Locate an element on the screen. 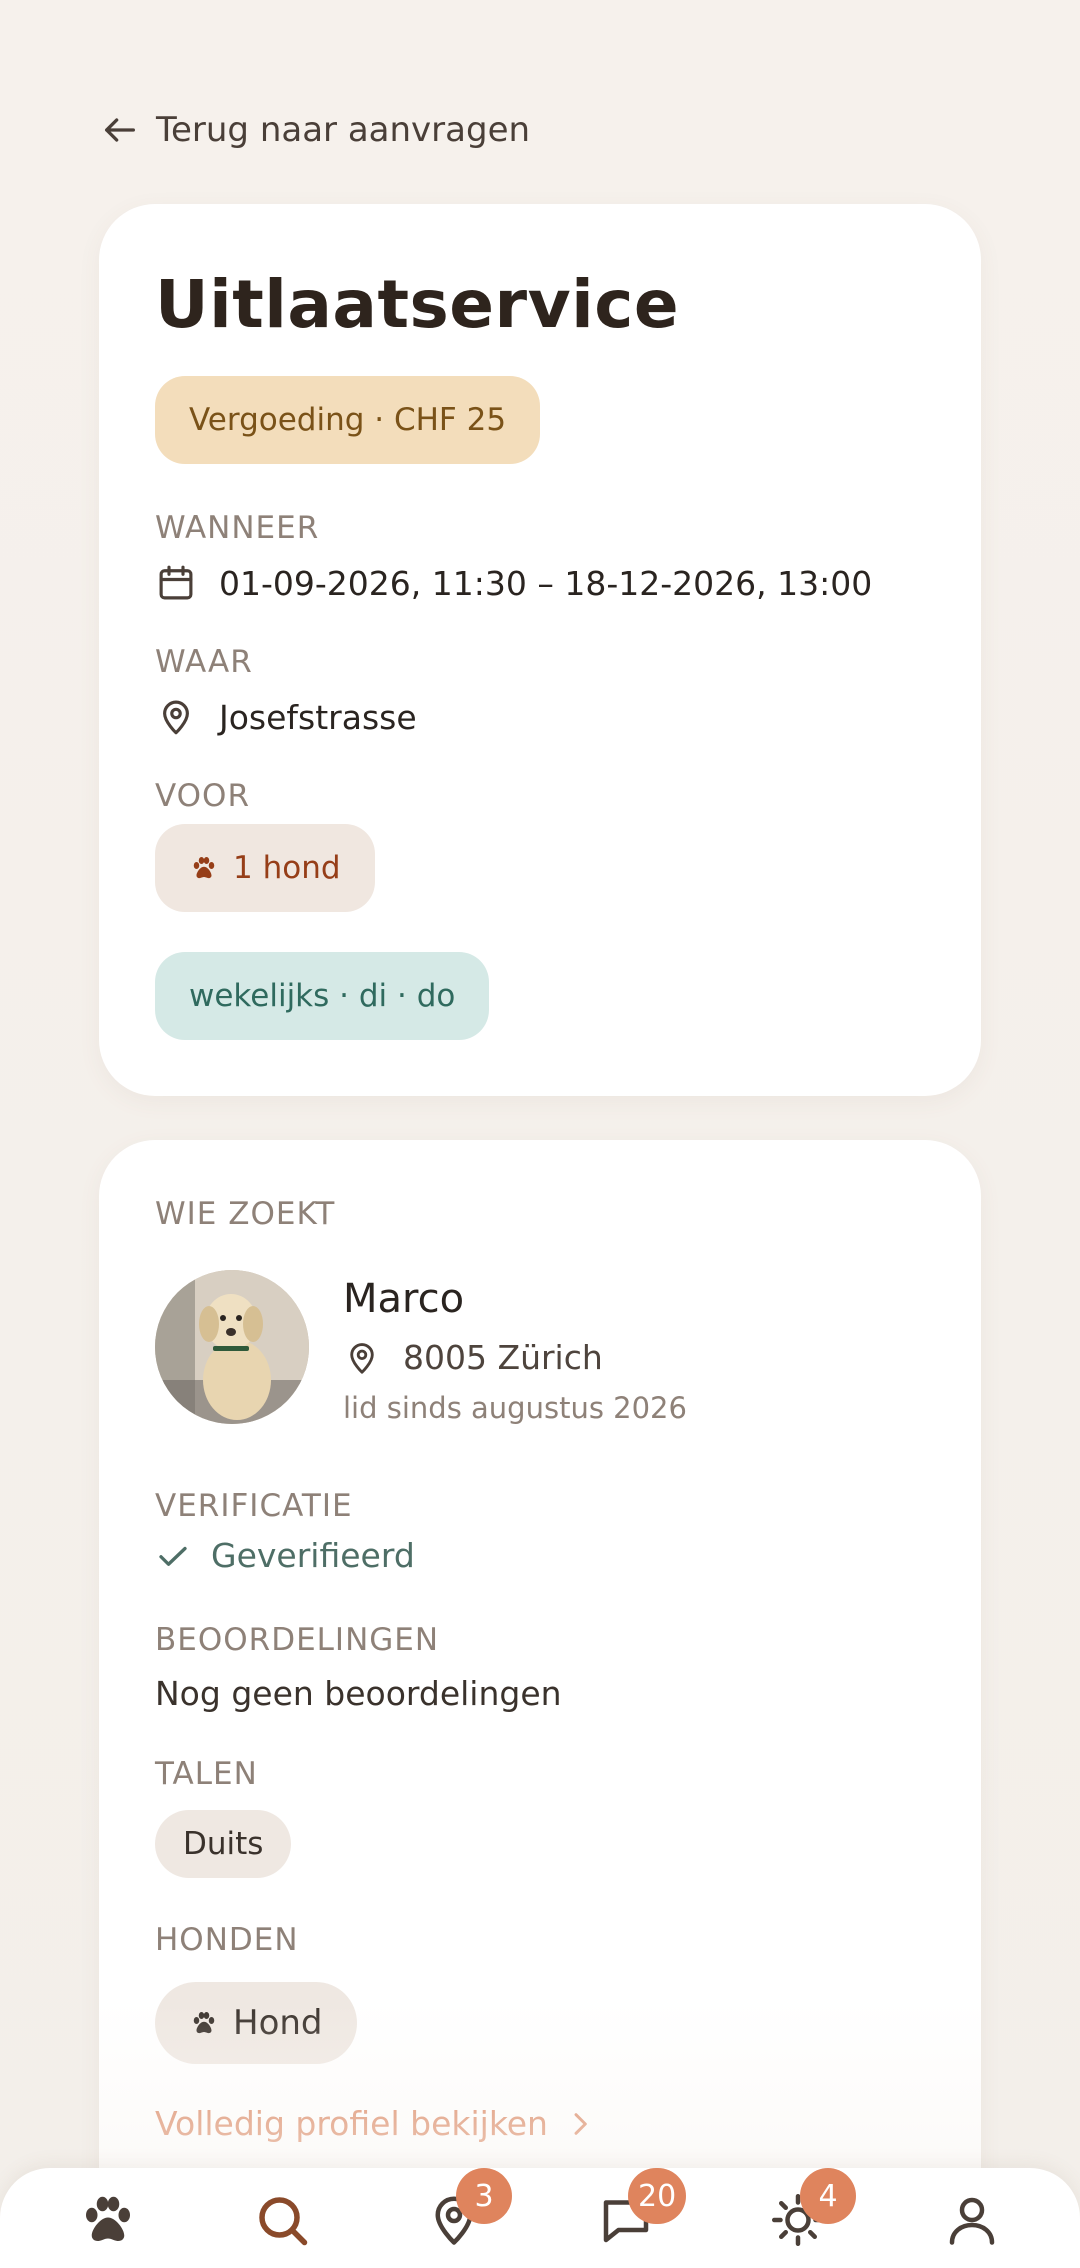 Image resolution: width=1080 pixels, height=2268 pixels. frequency-label: wekelijks · di · do is located at coordinates (322, 996).